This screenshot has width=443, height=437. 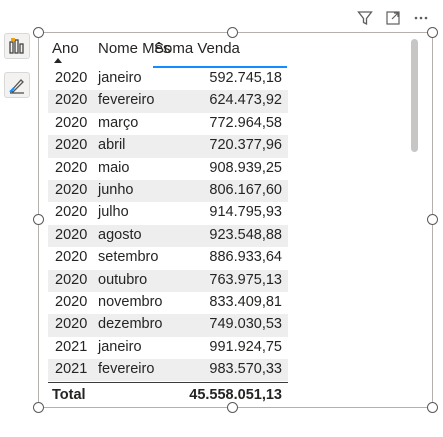 What do you see at coordinates (432, 407) in the screenshot?
I see `resize-handle-bottom-right` at bounding box center [432, 407].